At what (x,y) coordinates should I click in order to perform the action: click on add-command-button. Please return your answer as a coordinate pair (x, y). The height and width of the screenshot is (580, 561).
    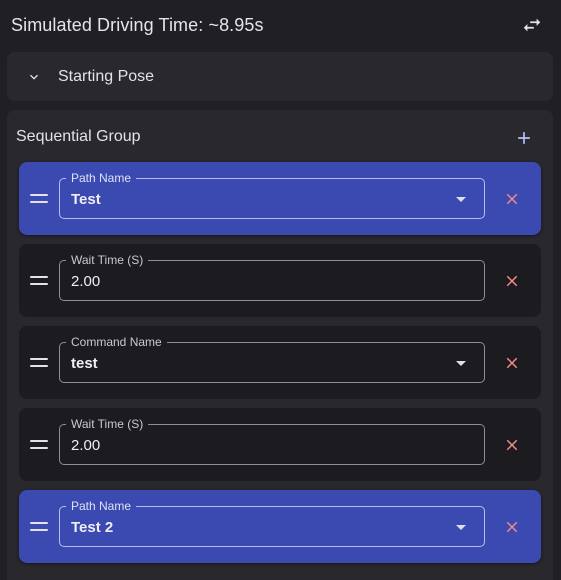
    Looking at the image, I should click on (524, 138).